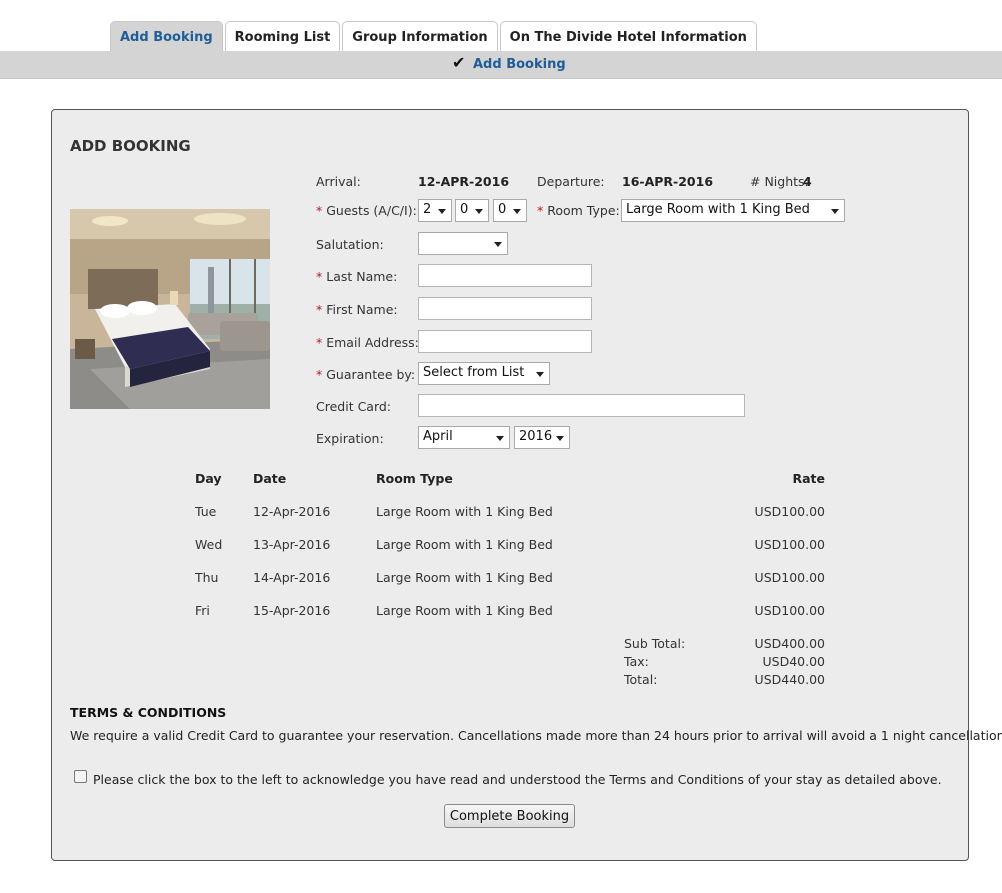 Image resolution: width=1002 pixels, height=893 pixels. Describe the element at coordinates (581, 405) in the screenshot. I see `credit-card-input` at that location.